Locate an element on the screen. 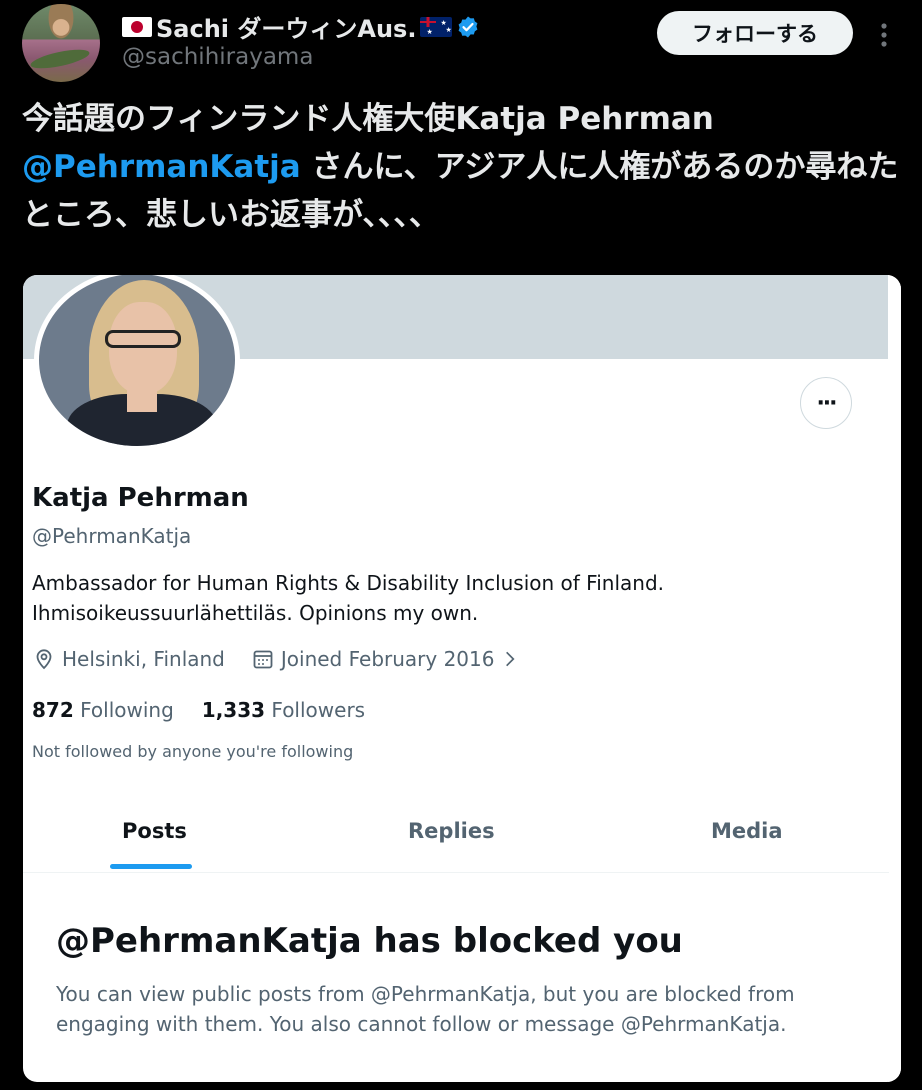  location-pin-icon is located at coordinates (44, 659).